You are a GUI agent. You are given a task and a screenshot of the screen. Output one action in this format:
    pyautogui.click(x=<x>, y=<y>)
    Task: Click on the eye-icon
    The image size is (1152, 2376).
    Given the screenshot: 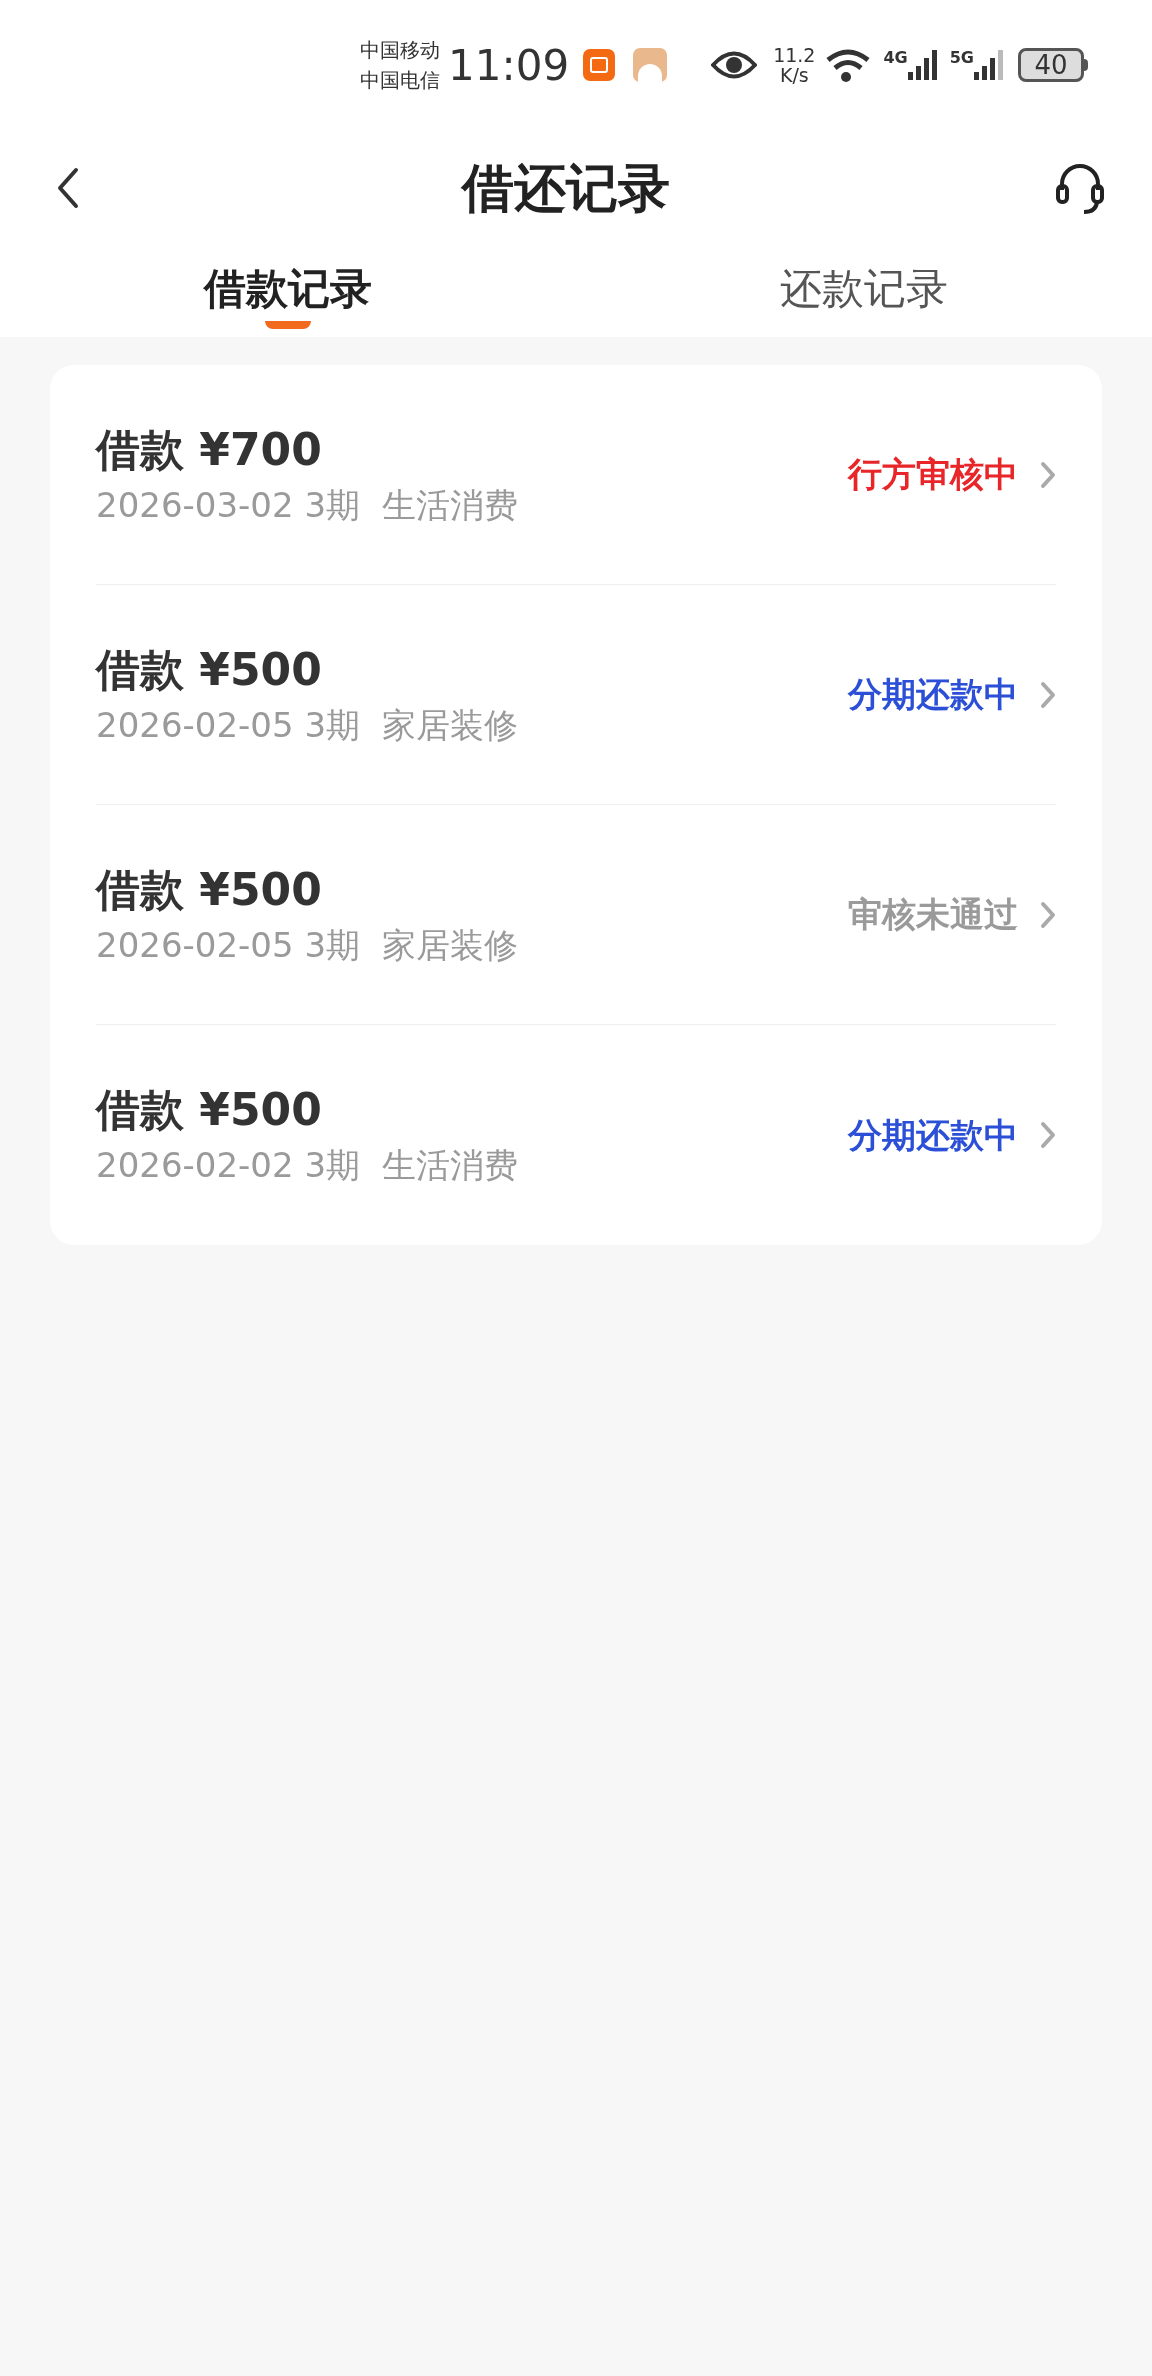 What is the action you would take?
    pyautogui.click(x=734, y=65)
    